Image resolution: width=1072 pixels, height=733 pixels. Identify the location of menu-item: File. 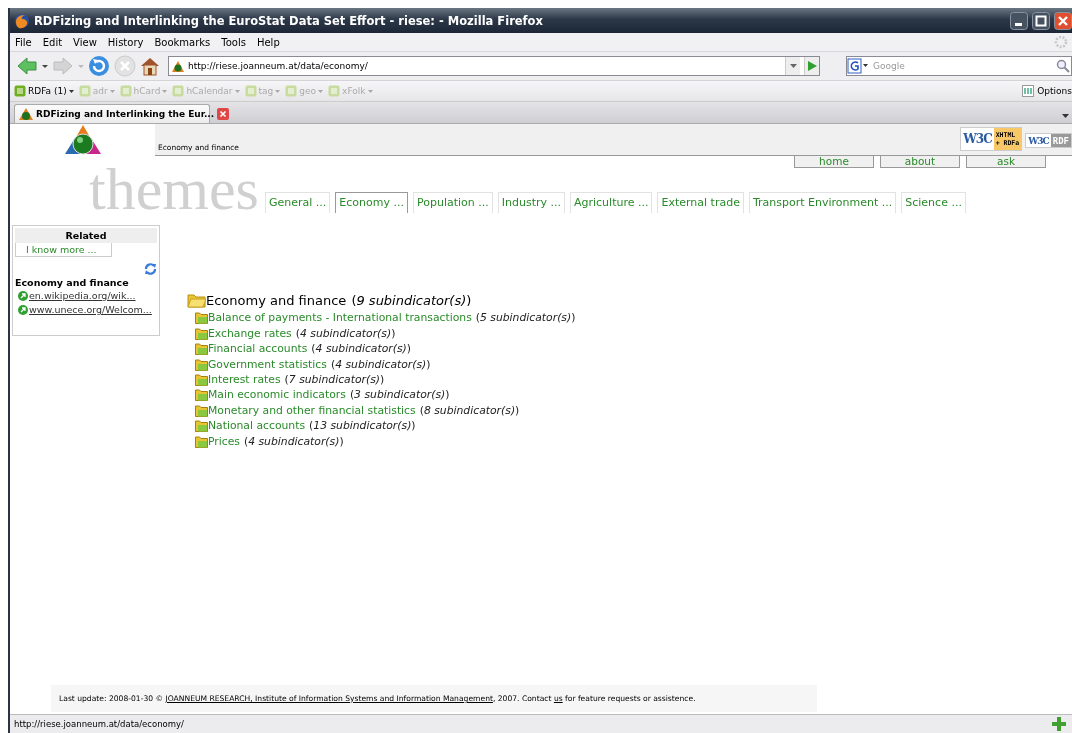
(23, 42).